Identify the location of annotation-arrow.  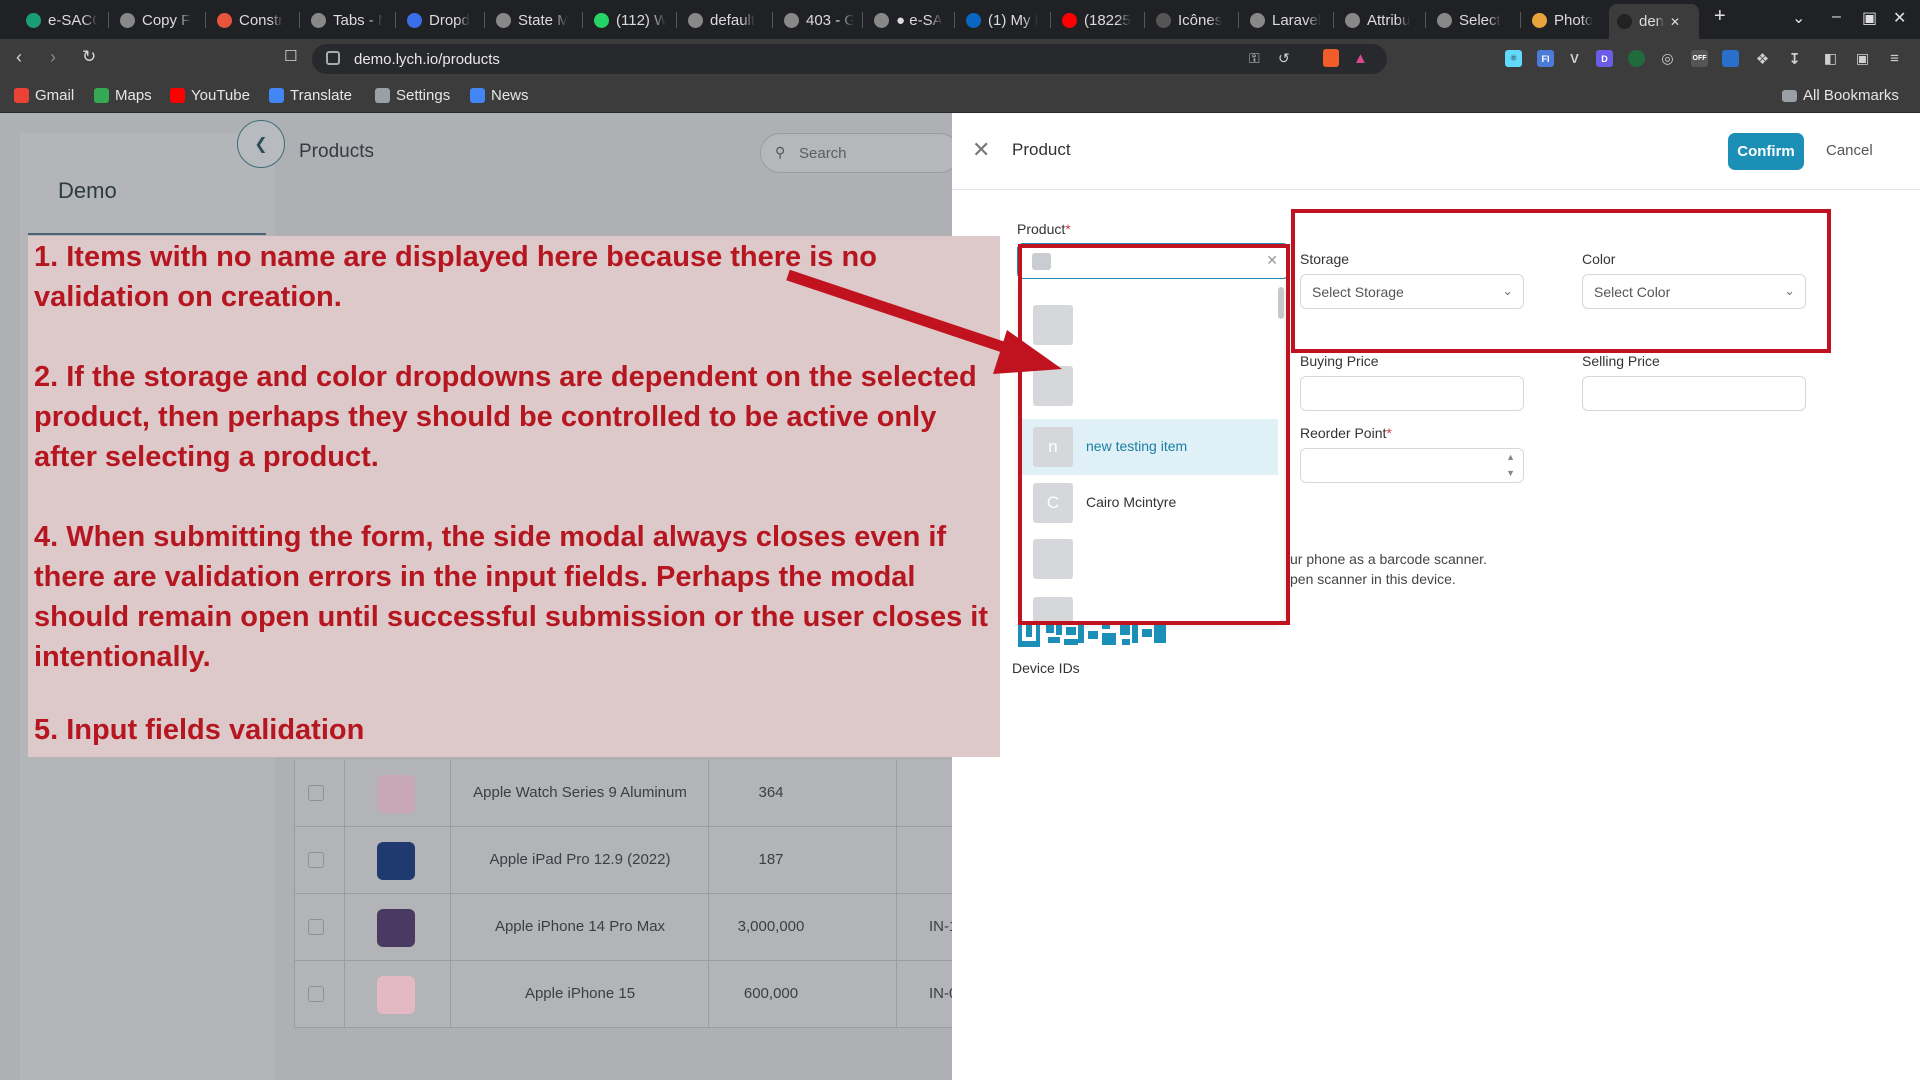
(924, 321).